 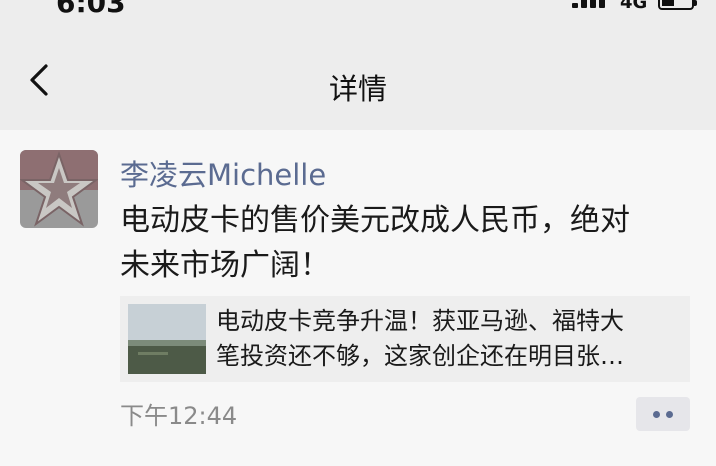 I want to click on author-name: 李凌云Michelle, so click(x=223, y=173).